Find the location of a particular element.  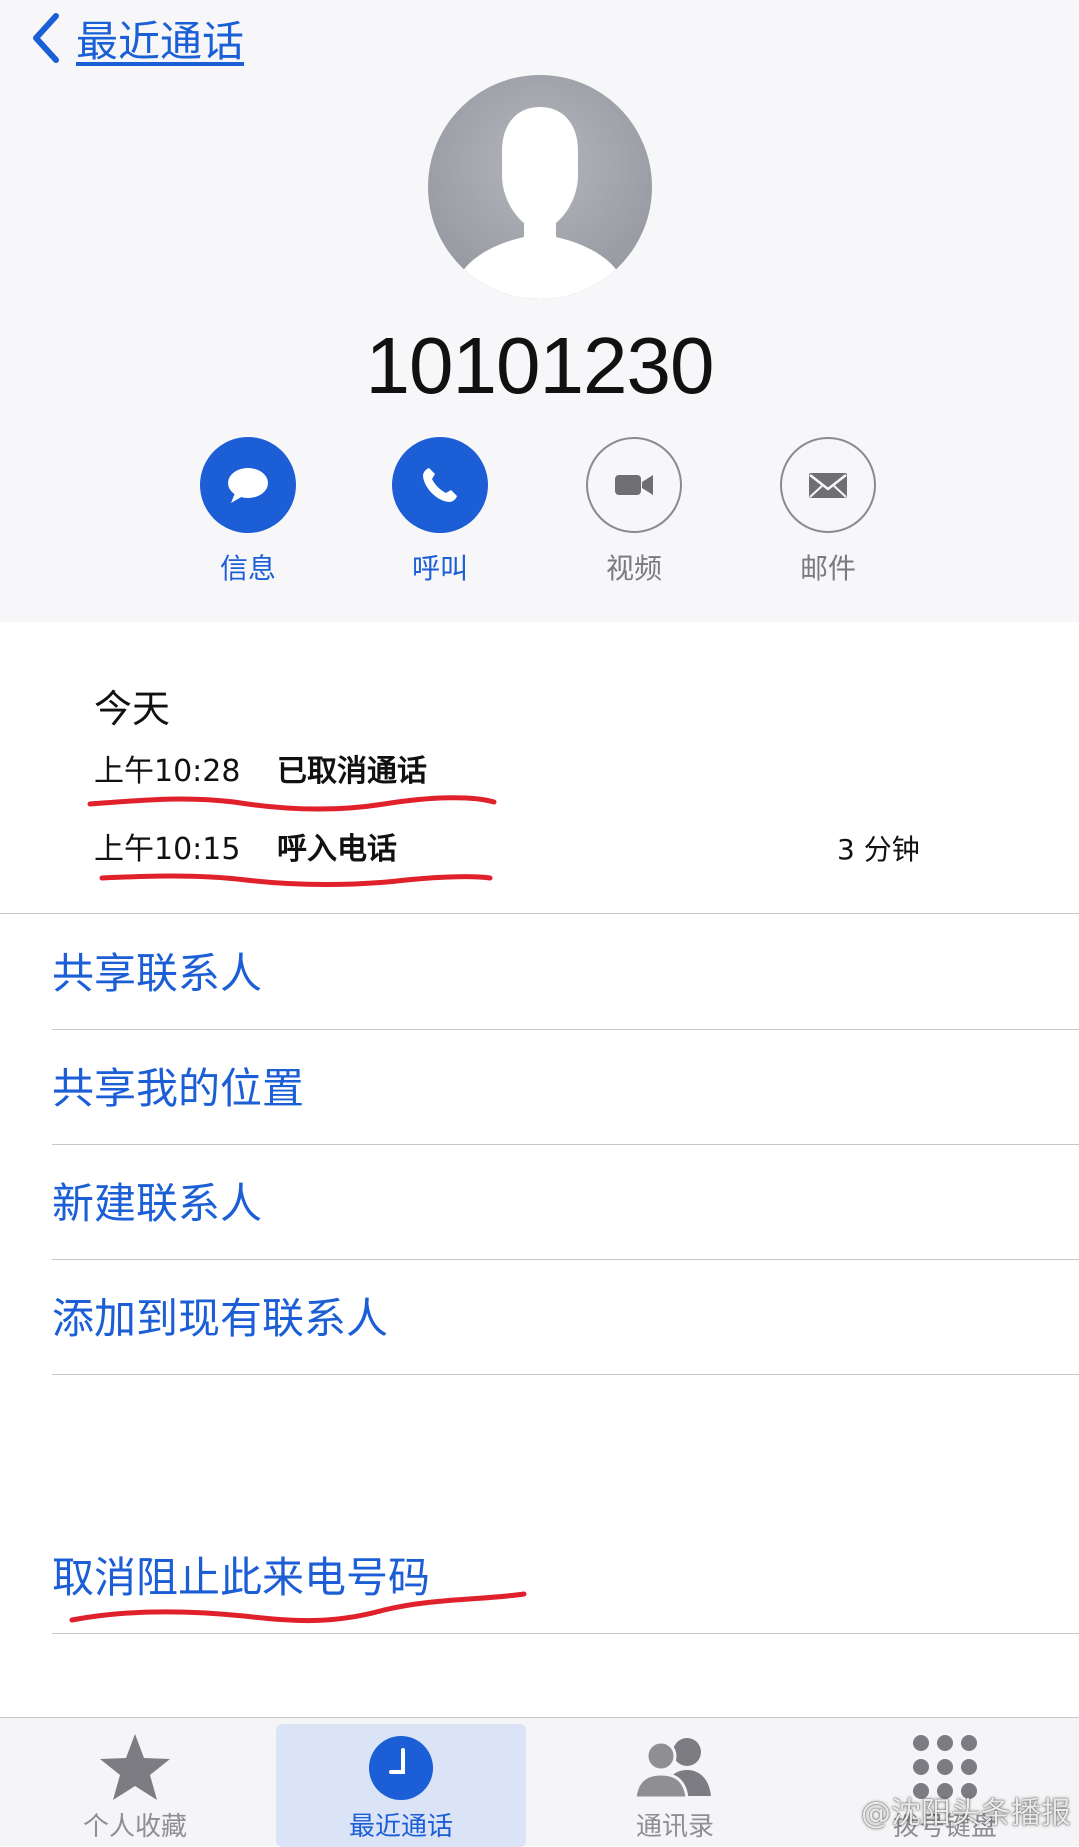

message-action-circle is located at coordinates (248, 485).